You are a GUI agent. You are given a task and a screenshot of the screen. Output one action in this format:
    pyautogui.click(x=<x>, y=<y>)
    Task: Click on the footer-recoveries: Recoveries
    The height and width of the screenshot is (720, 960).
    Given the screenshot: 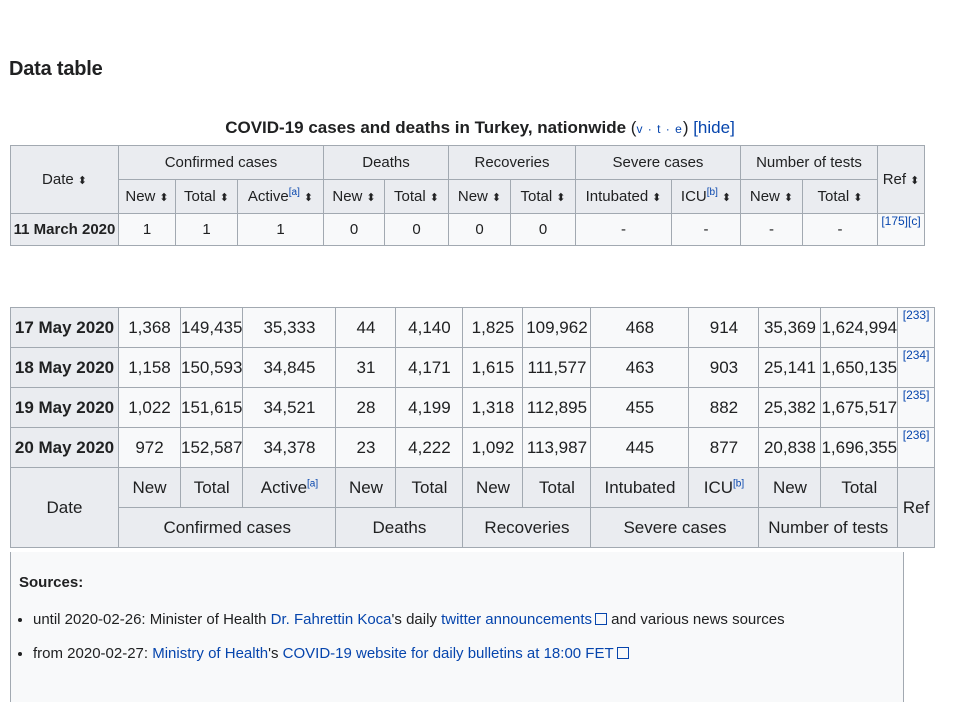 What is the action you would take?
    pyautogui.click(x=527, y=527)
    